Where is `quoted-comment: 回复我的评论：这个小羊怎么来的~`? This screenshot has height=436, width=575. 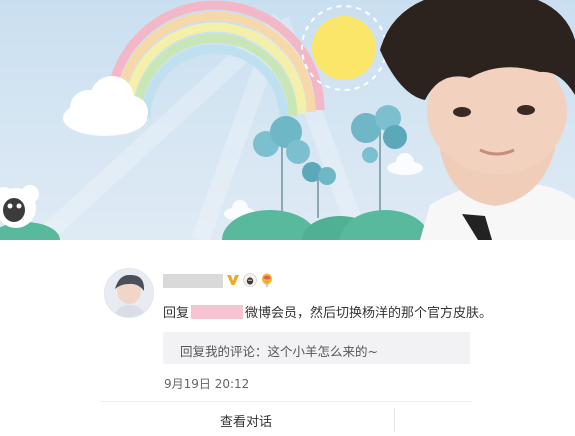
quoted-comment: 回复我的评论：这个小羊怎么来的~ is located at coordinates (316, 348).